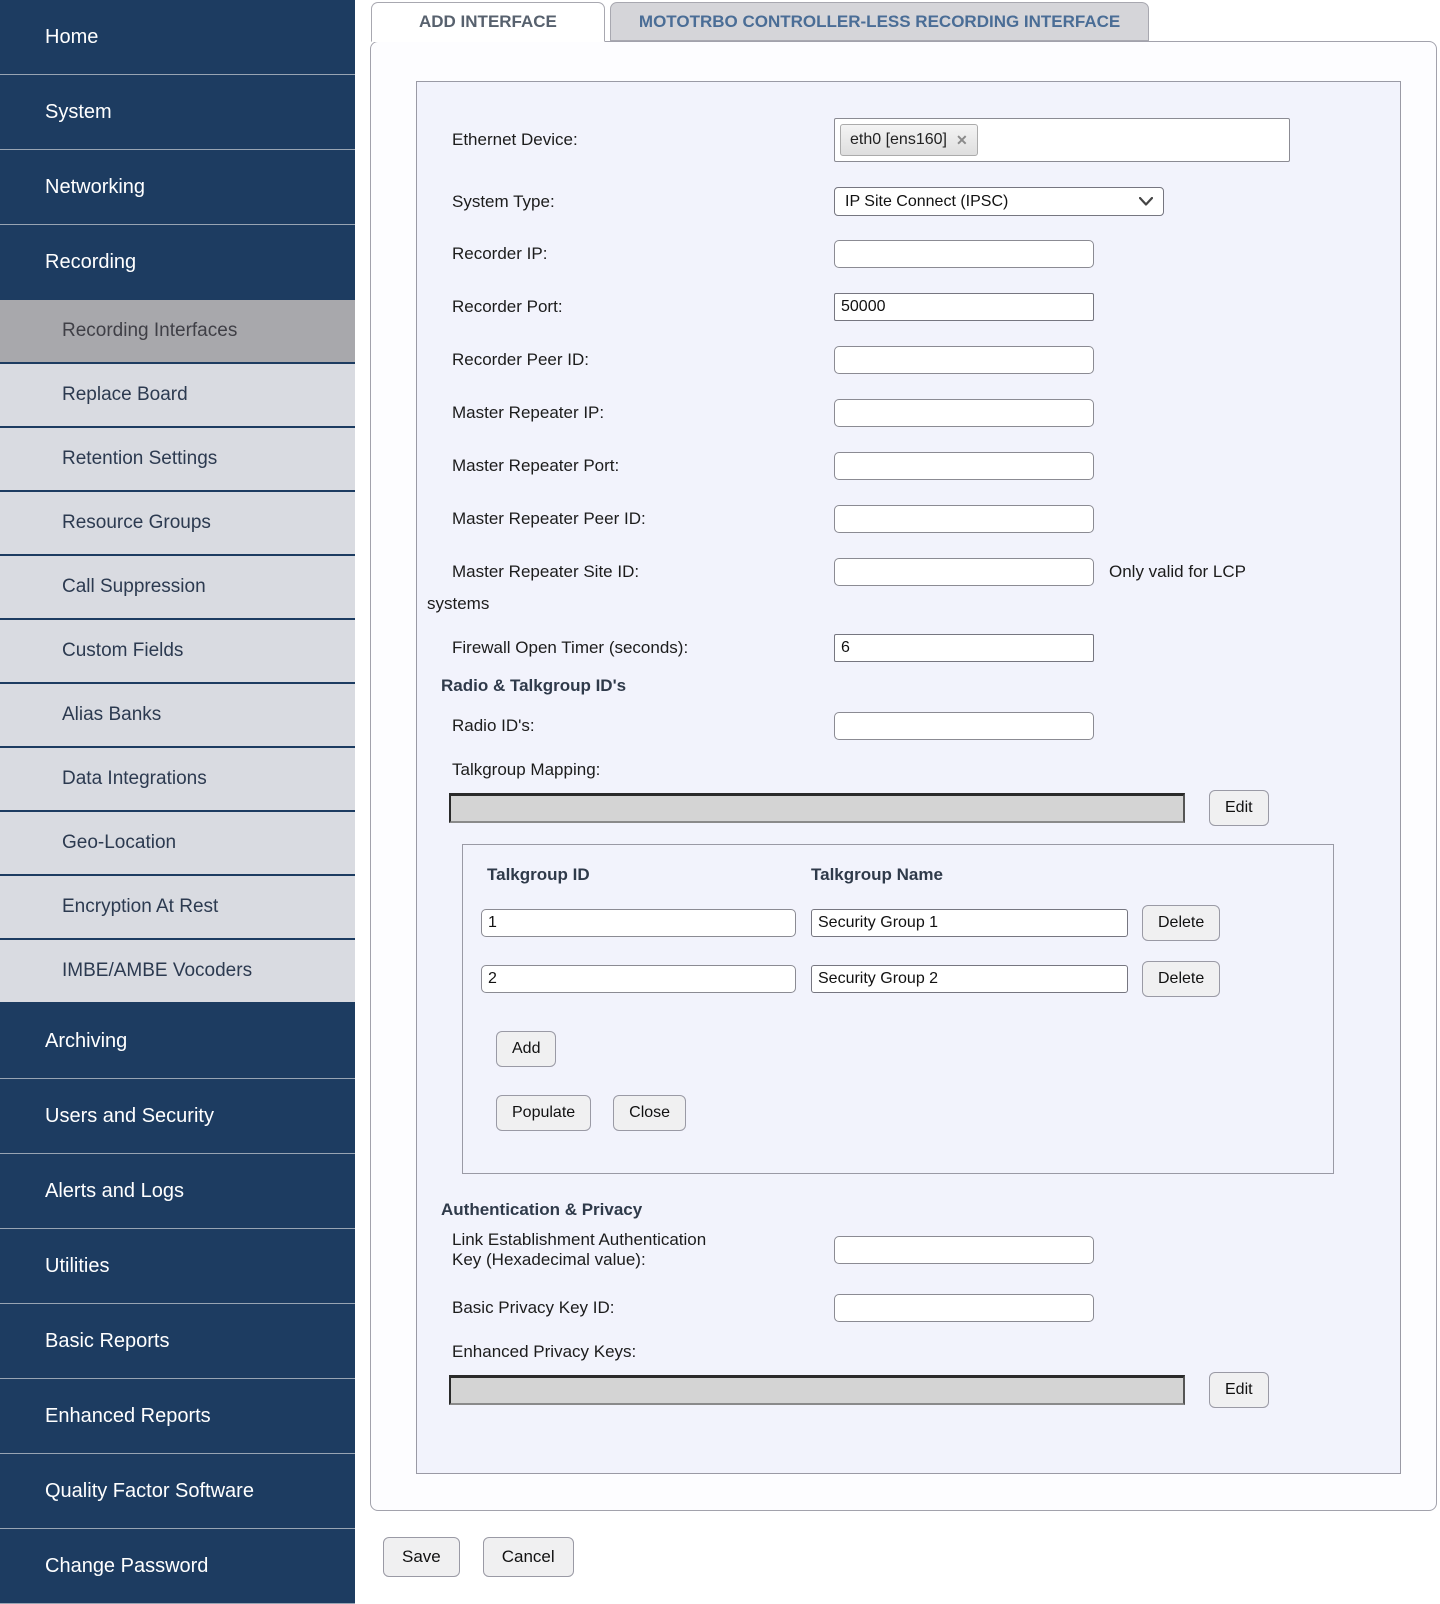  What do you see at coordinates (964, 648) in the screenshot?
I see `firewall-open-timer-input` at bounding box center [964, 648].